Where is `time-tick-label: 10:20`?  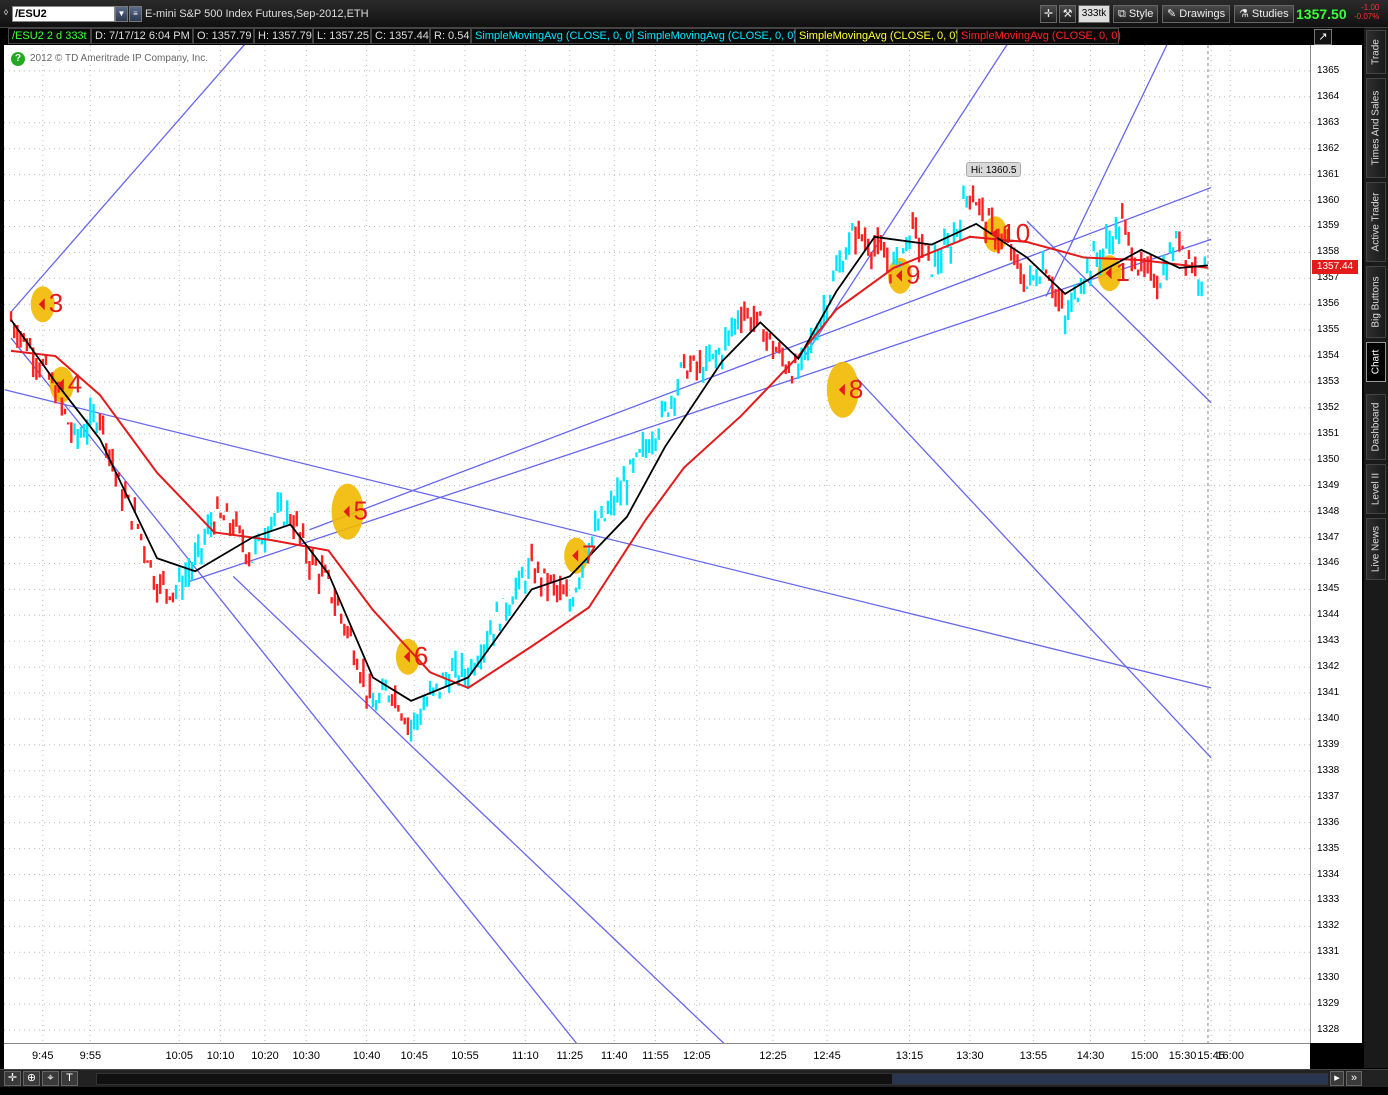 time-tick-label: 10:20 is located at coordinates (265, 1056).